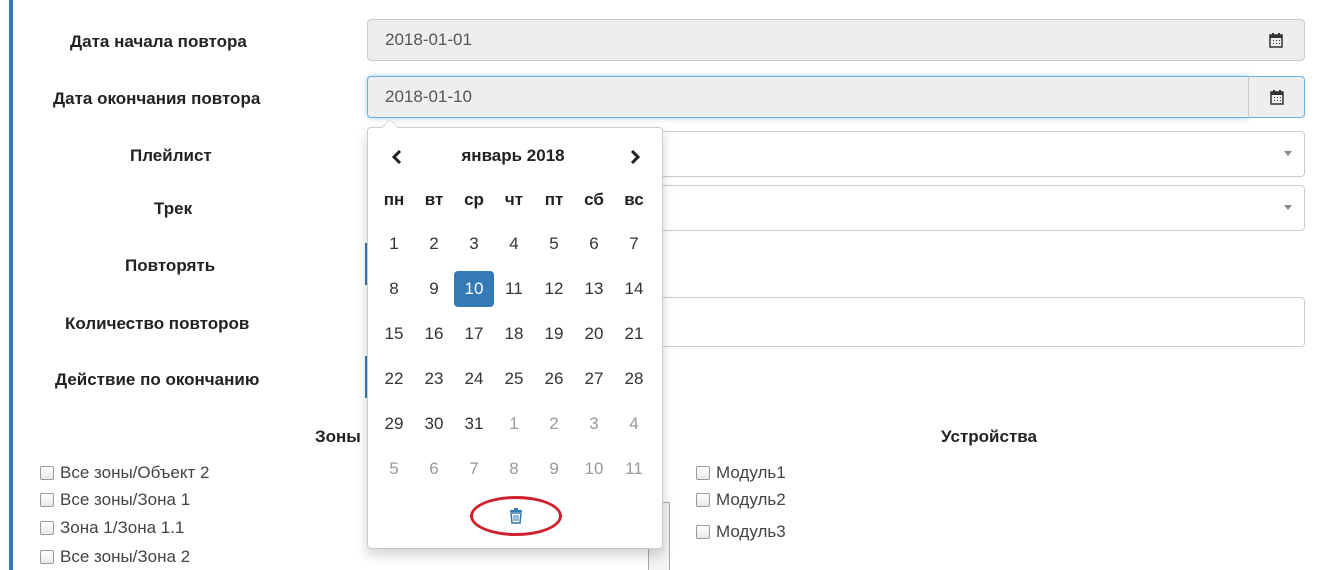 This screenshot has height=570, width=1322. I want to click on weekday-label: вс, so click(634, 199).